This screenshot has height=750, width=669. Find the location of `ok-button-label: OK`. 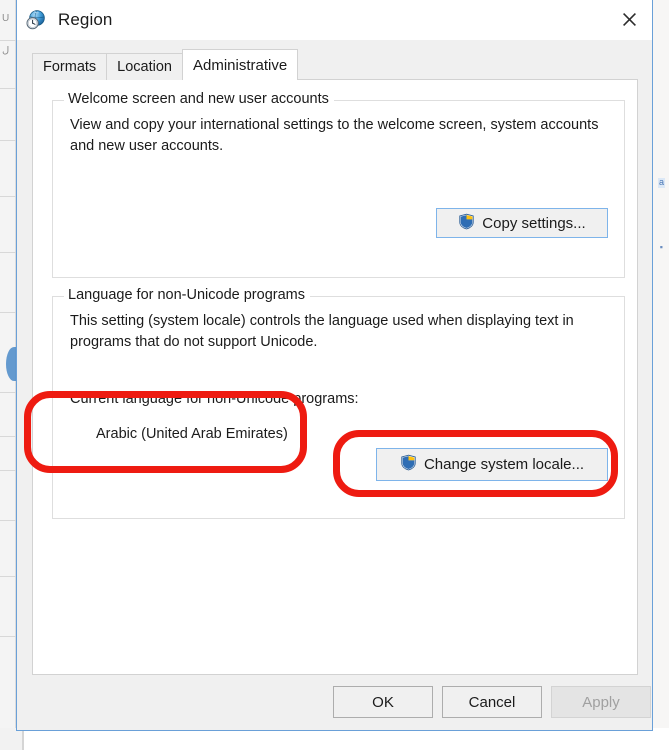

ok-button-label: OK is located at coordinates (383, 702).